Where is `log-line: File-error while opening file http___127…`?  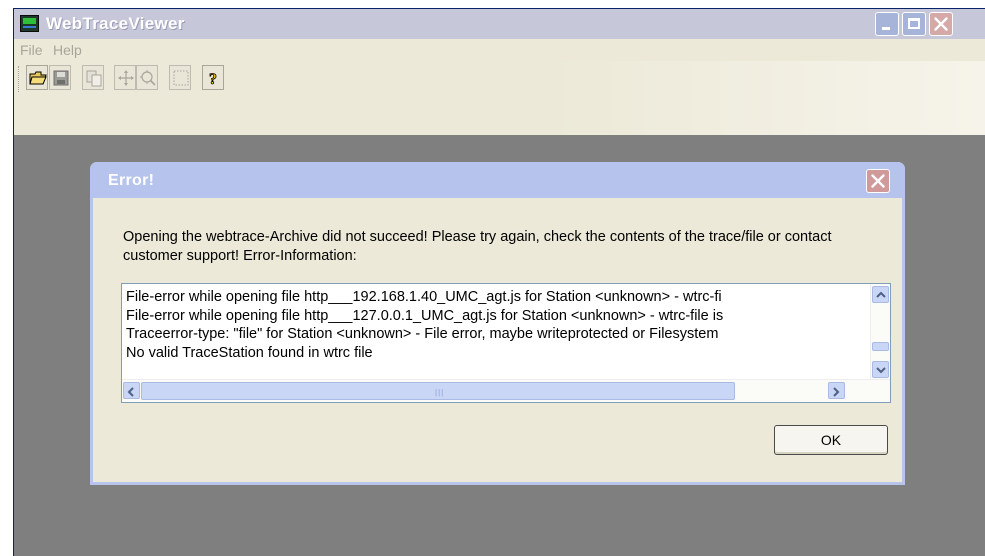
log-line: File-error while opening file http___127… is located at coordinates (425, 315).